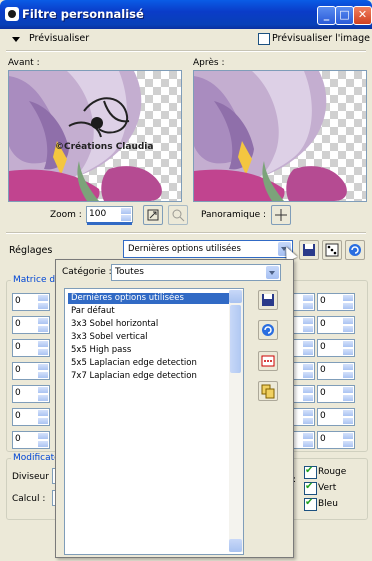  What do you see at coordinates (148, 298) in the screenshot?
I see `list-item: Dernières options utilisées` at bounding box center [148, 298].